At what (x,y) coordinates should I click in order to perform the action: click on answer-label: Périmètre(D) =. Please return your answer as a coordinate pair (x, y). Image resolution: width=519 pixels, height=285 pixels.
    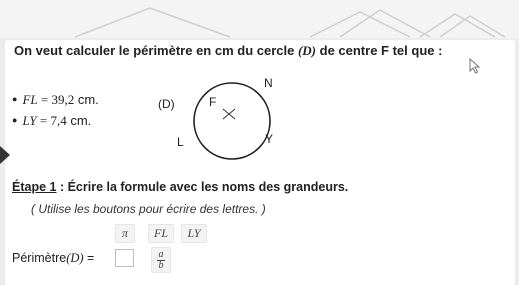
    Looking at the image, I should click on (53, 258).